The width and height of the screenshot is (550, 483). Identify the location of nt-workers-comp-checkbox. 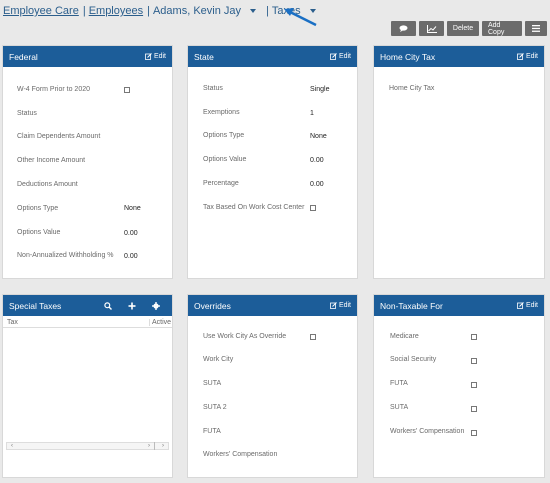
(474, 433).